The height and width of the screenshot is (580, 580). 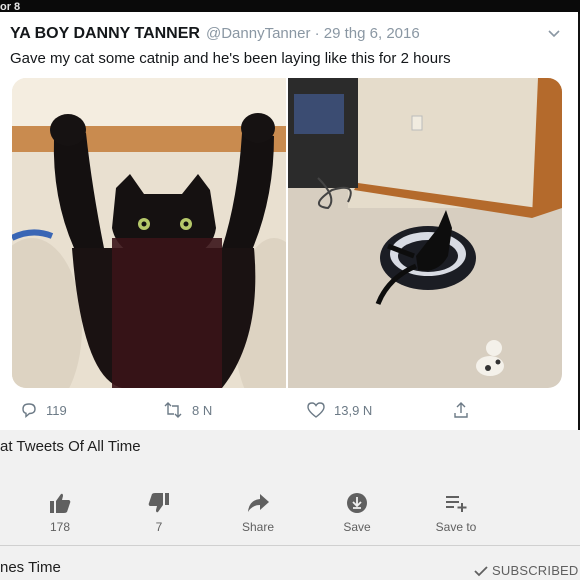 I want to click on save-video-button: Save, so click(x=357, y=512).